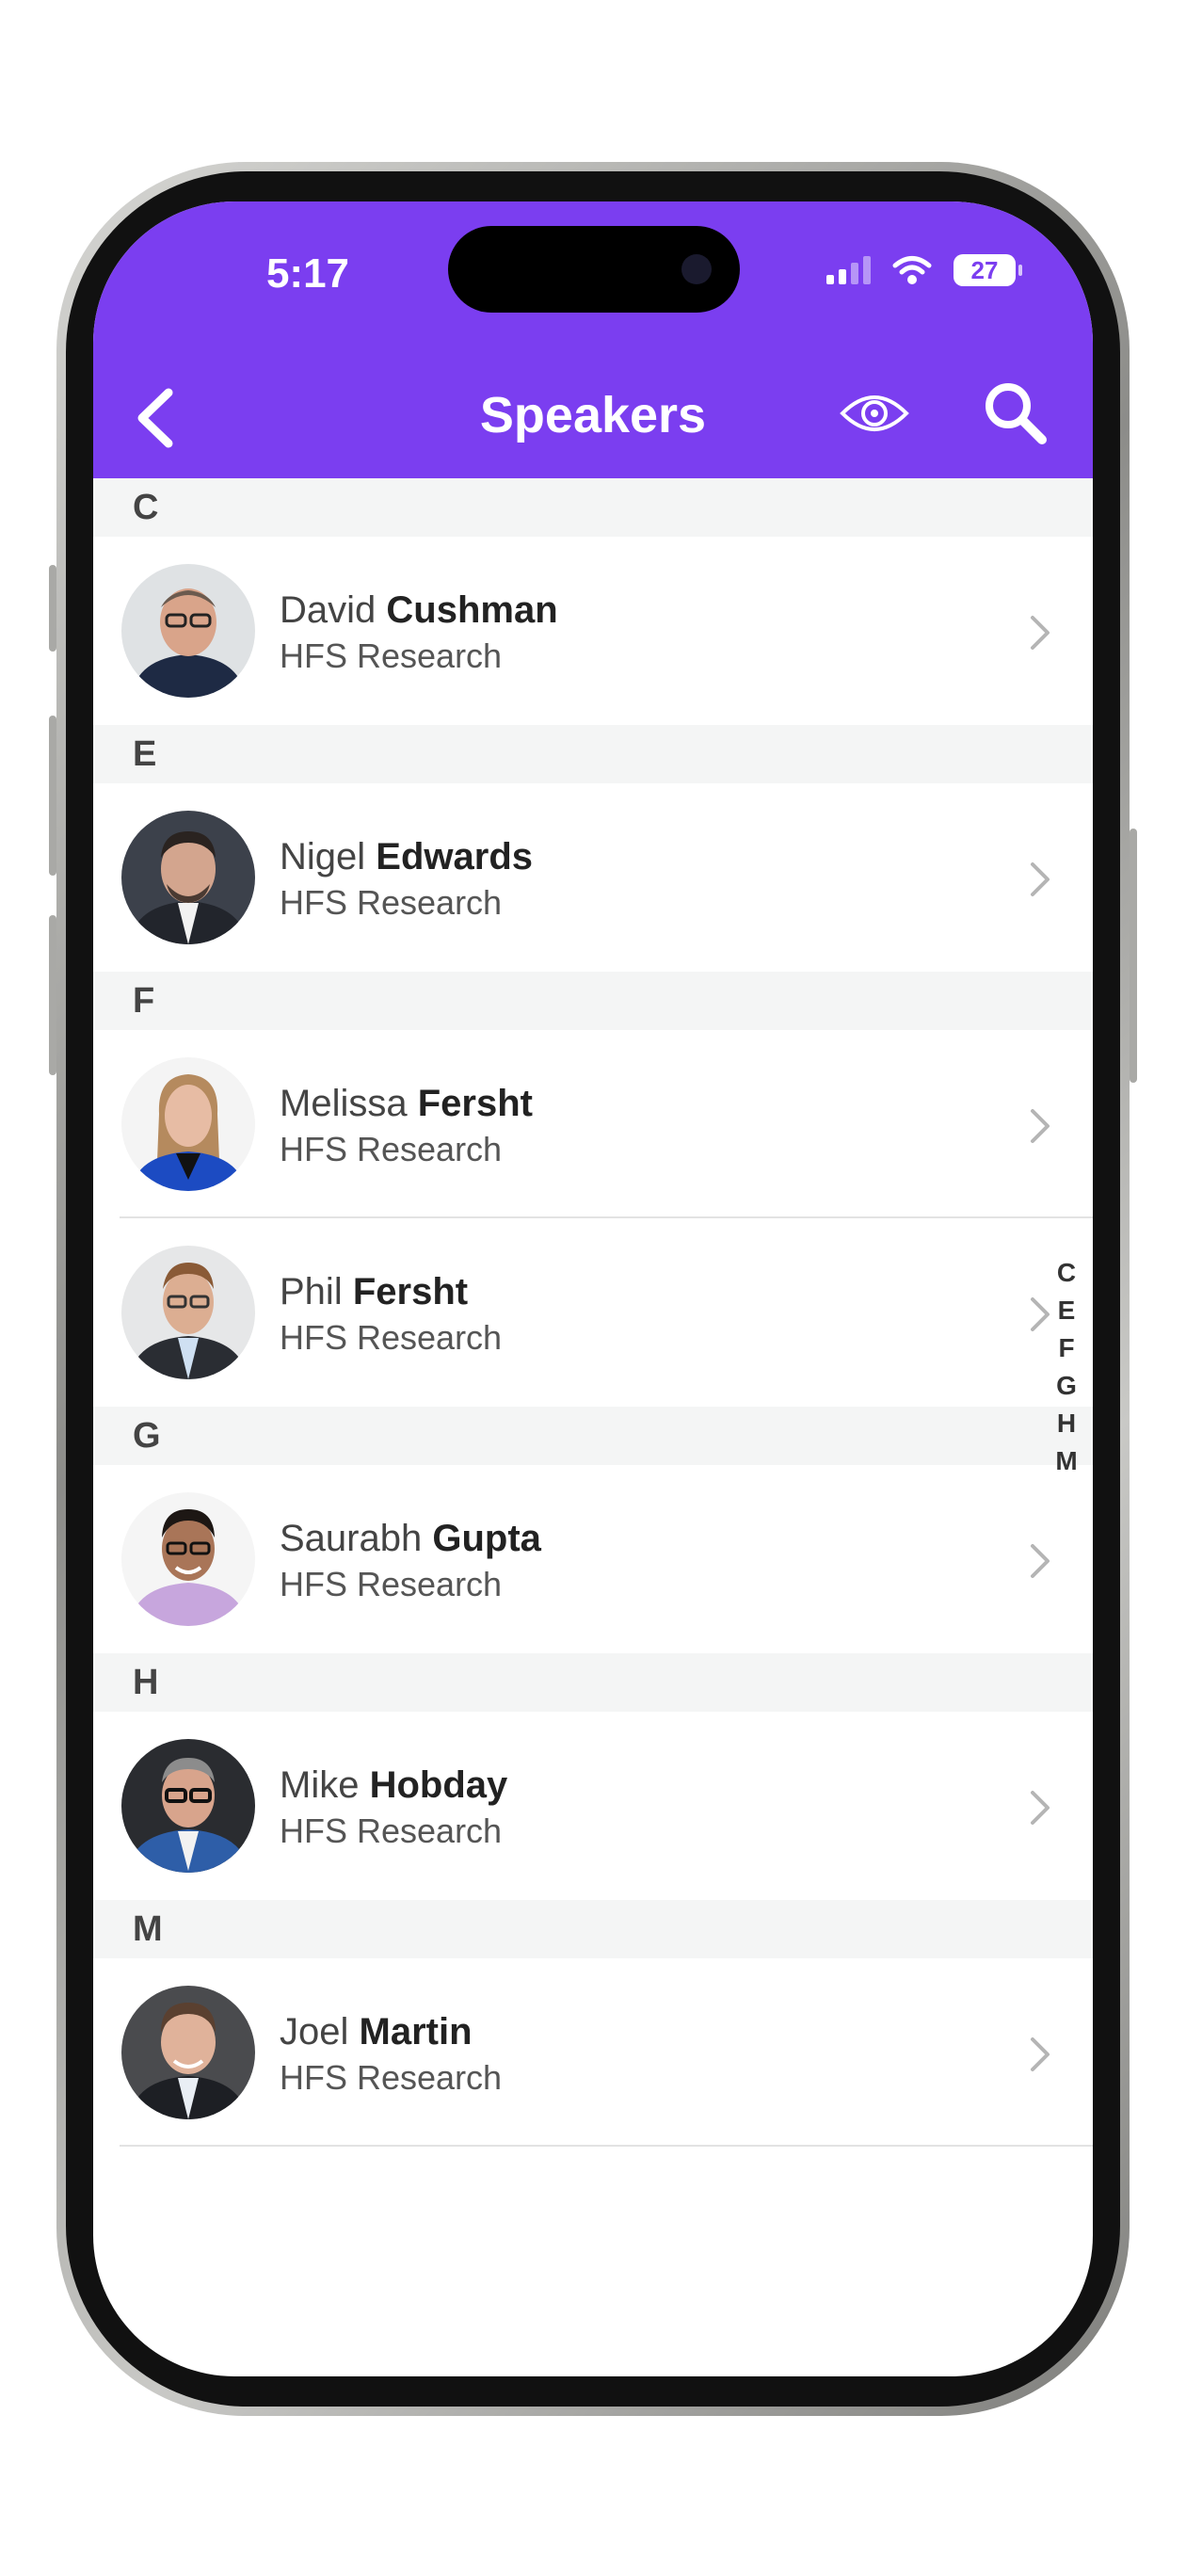 This screenshot has height=2576, width=1186. What do you see at coordinates (593, 877) in the screenshot?
I see `speaker-row: Nigel Edwards HFS Research` at bounding box center [593, 877].